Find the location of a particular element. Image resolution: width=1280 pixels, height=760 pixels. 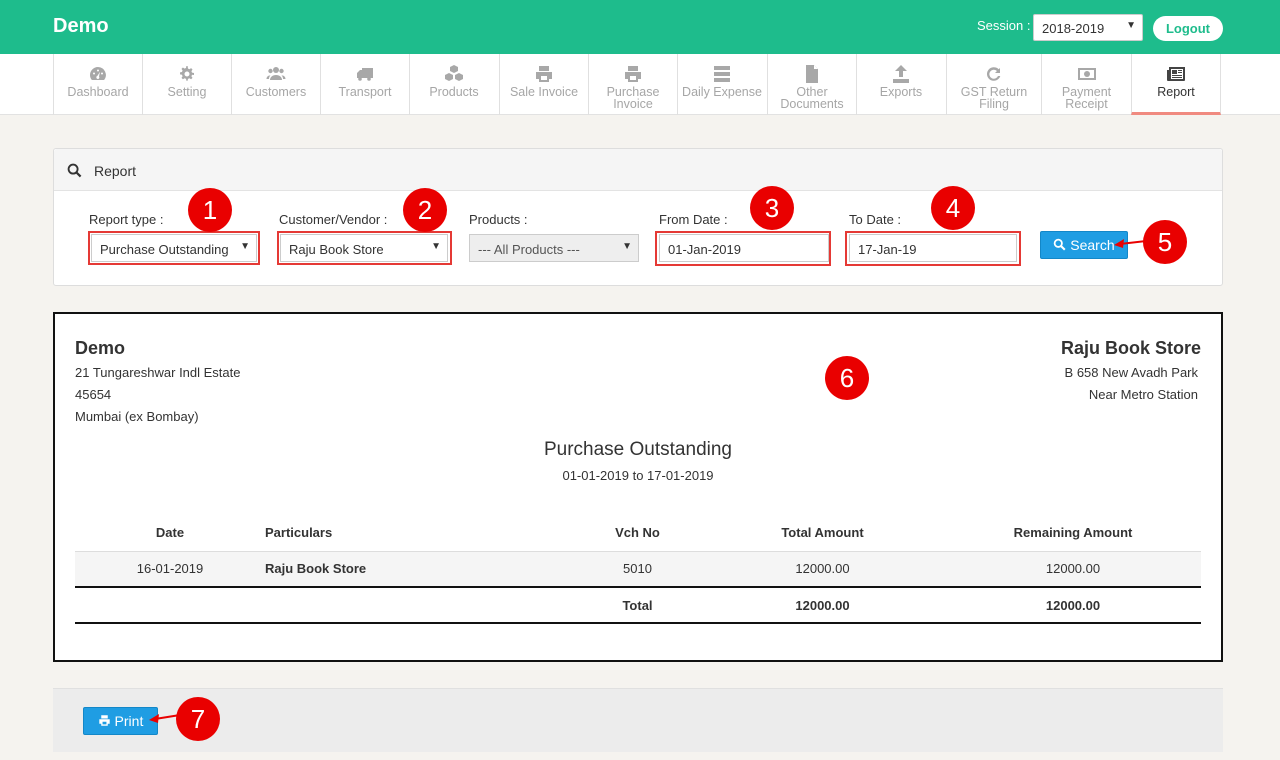

nav-label: Dashboard is located at coordinates (98, 92).